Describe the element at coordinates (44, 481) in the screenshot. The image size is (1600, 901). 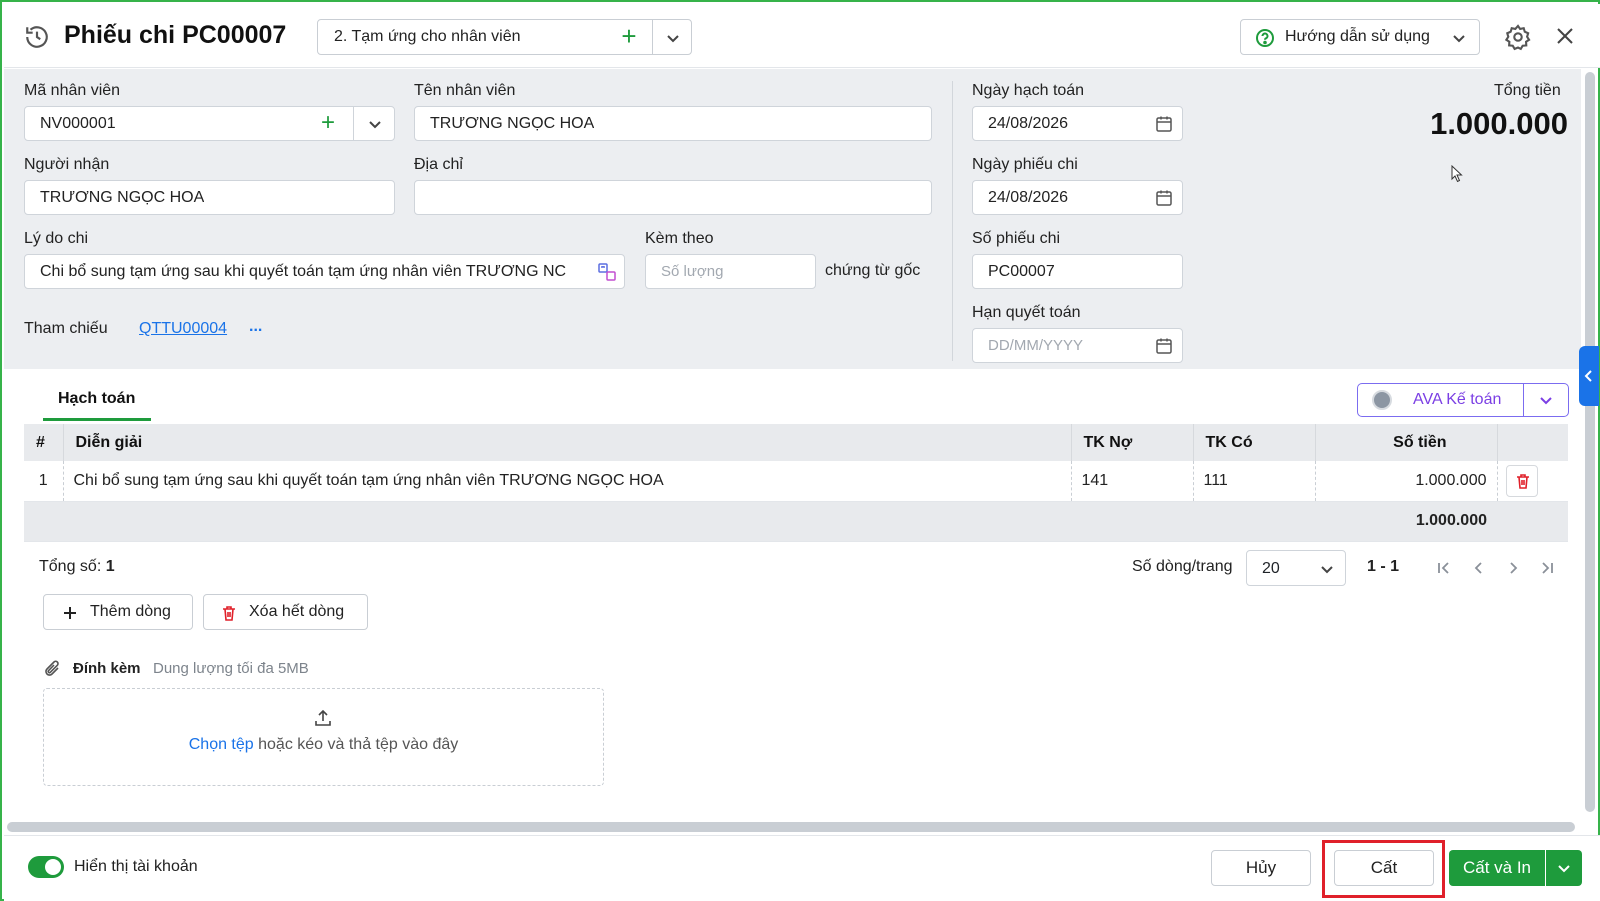
I see `row-number: 1` at that location.